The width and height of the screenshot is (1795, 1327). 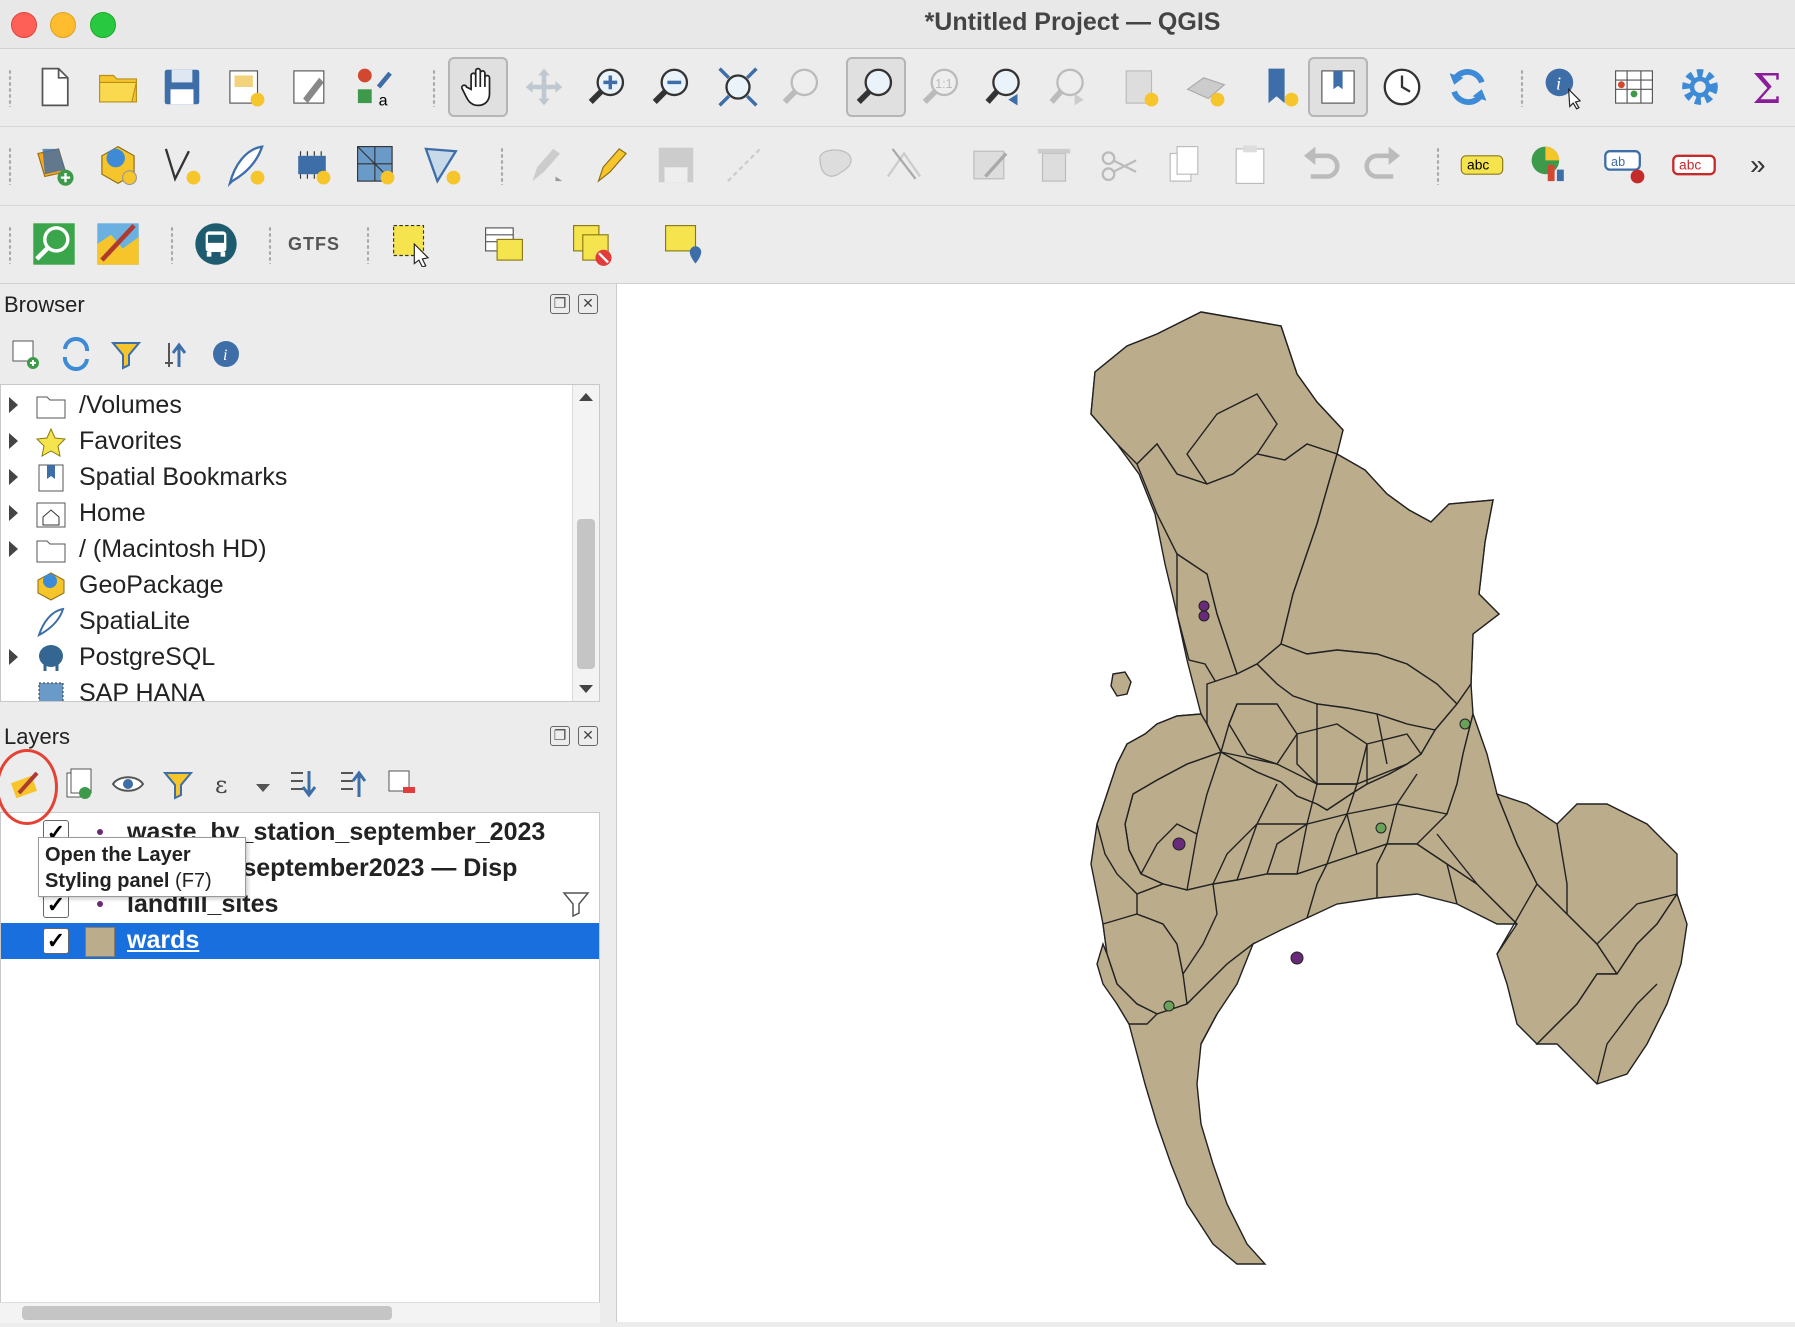 I want to click on new-map-view-icon, so click(x=1140, y=87).